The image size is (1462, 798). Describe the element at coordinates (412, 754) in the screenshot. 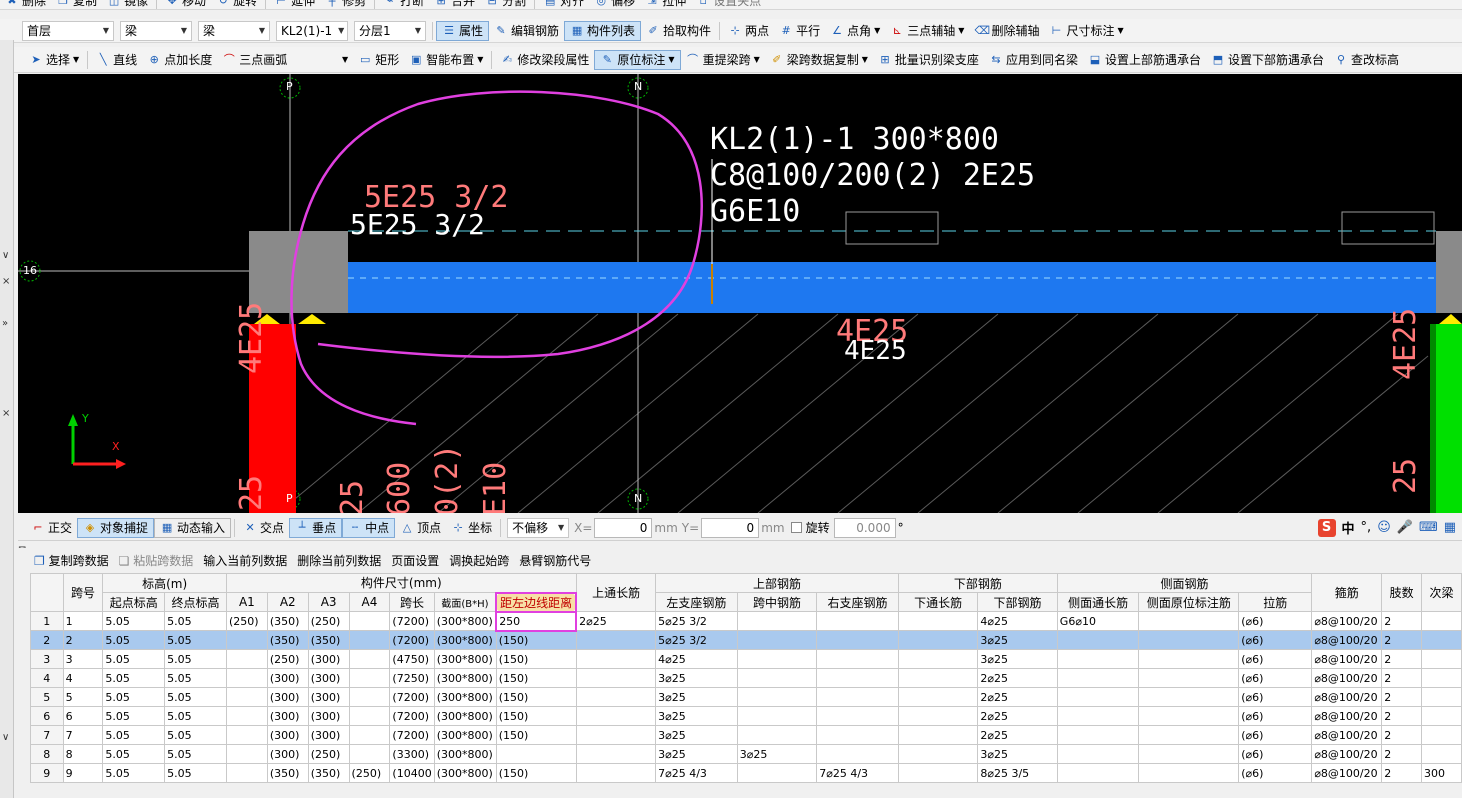

I see `table-cell: (3300)` at that location.